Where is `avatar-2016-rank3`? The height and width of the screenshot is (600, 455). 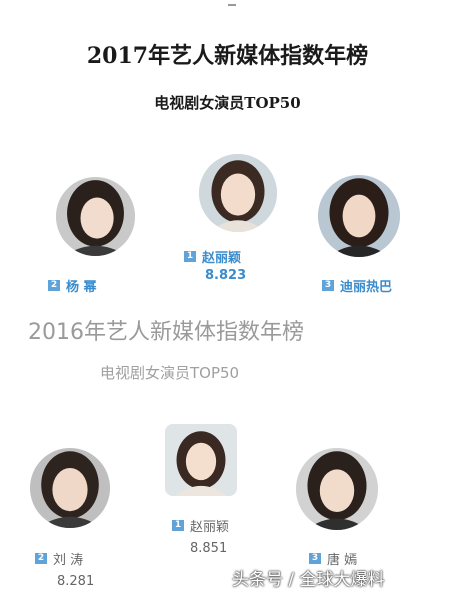 avatar-2016-rank3 is located at coordinates (337, 489).